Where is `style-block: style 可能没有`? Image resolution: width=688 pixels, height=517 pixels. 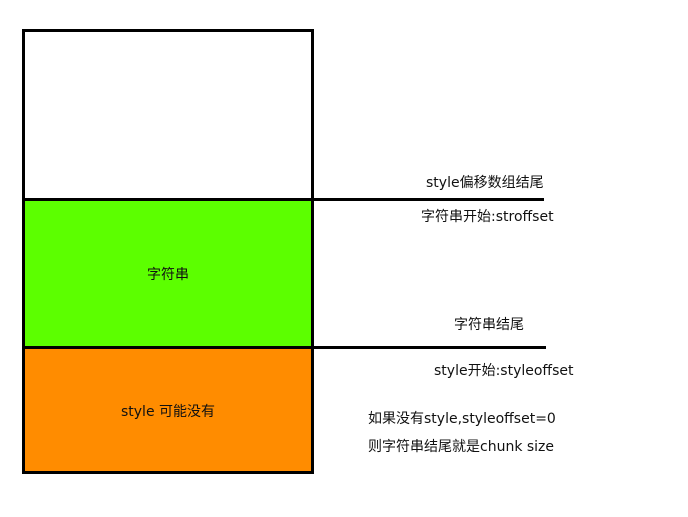 style-block: style 可能没有 is located at coordinates (168, 411).